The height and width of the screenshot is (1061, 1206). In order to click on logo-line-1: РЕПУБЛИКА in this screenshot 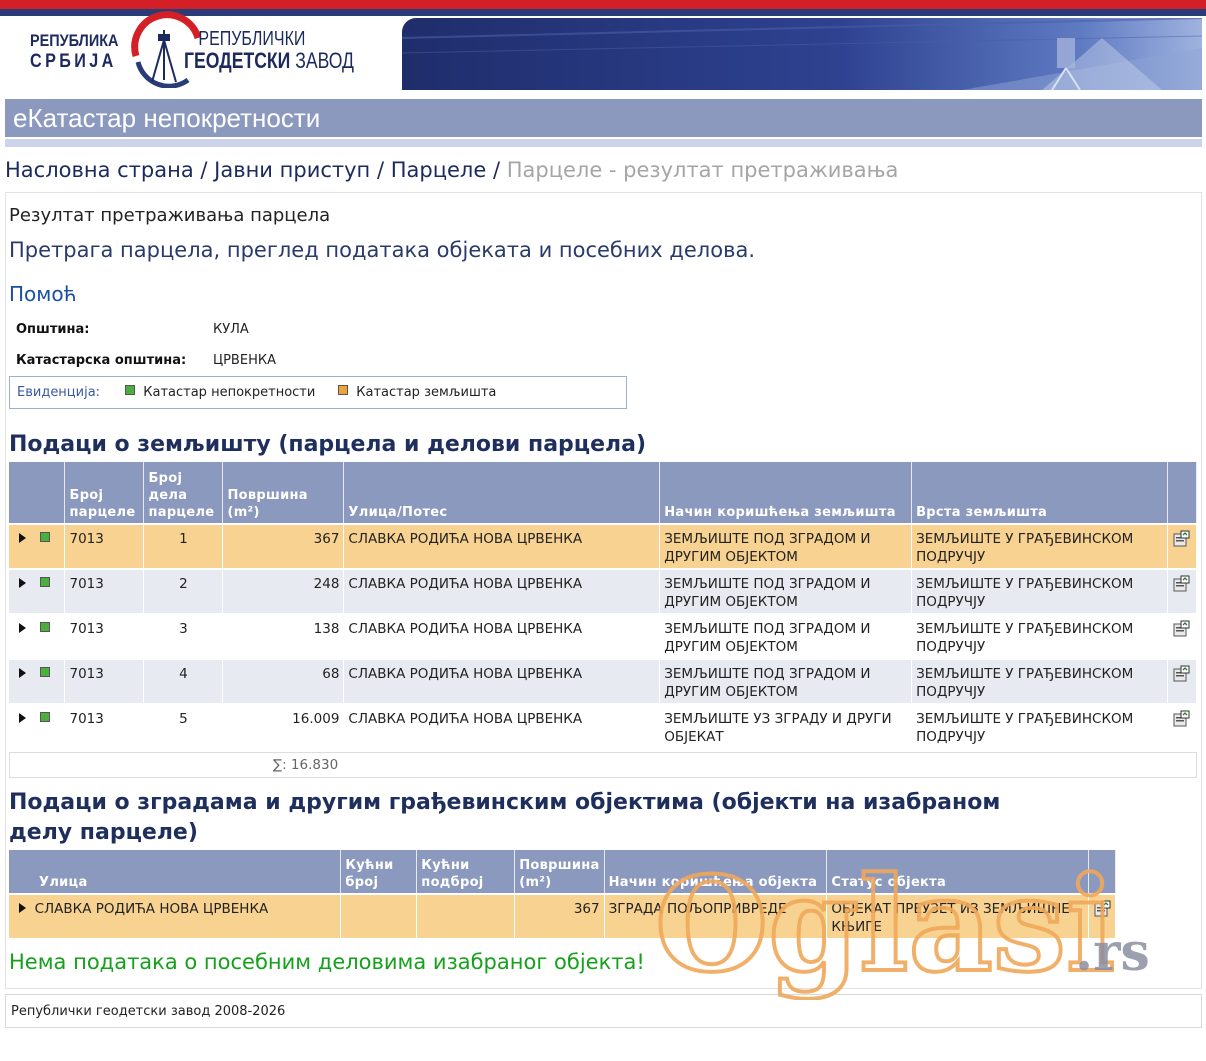, I will do `click(74, 40)`.